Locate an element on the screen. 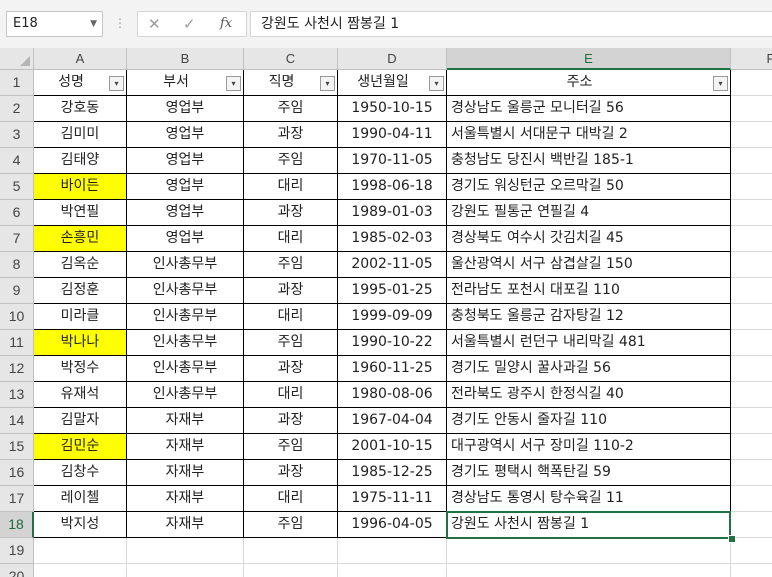 The width and height of the screenshot is (772, 577). cell-addr: 강원도 필통군 연필길 4 is located at coordinates (589, 213).